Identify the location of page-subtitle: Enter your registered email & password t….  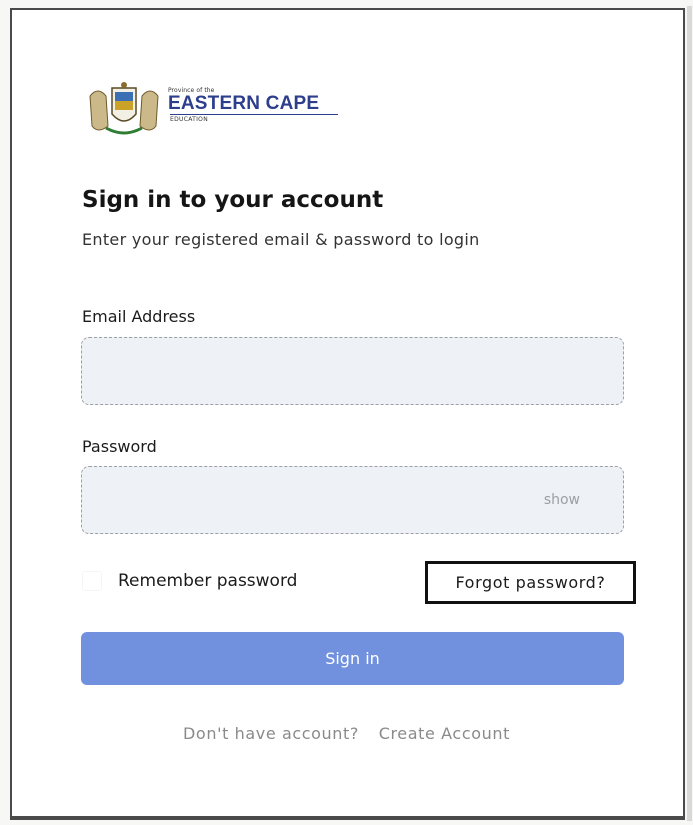
(281, 239).